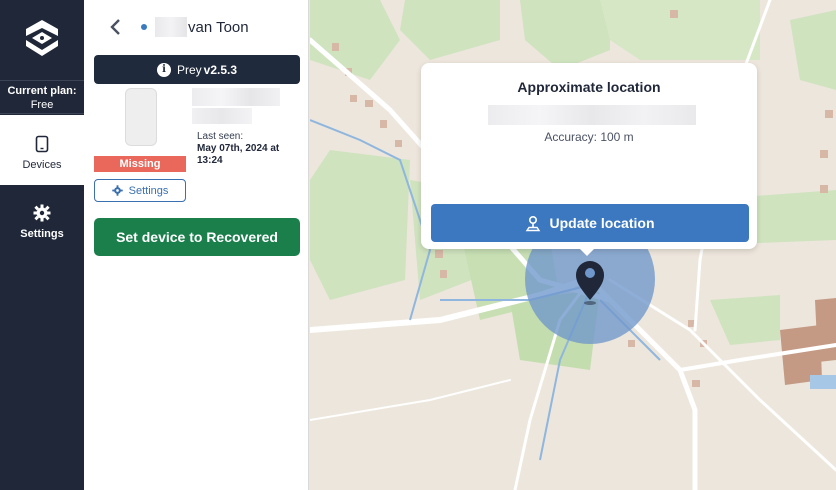 This screenshot has width=836, height=490. What do you see at coordinates (42, 144) in the screenshot?
I see `tablet-icon` at bounding box center [42, 144].